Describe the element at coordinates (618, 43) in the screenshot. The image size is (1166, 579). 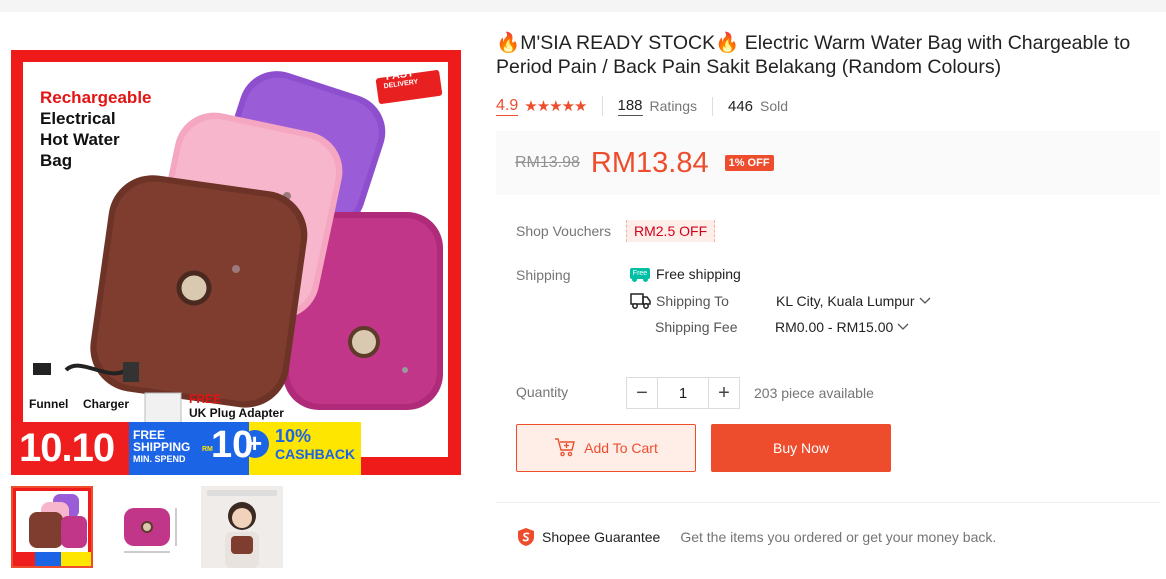
I see `title-prefix: M'SIA READY STOCK` at that location.